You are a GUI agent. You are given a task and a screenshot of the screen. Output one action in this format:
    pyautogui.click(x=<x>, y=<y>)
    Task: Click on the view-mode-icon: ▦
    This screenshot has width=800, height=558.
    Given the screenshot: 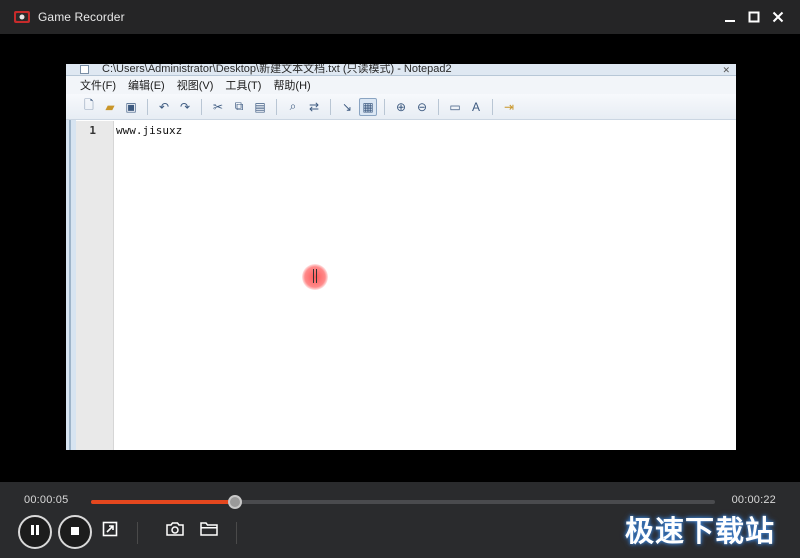 What is the action you would take?
    pyautogui.click(x=368, y=106)
    